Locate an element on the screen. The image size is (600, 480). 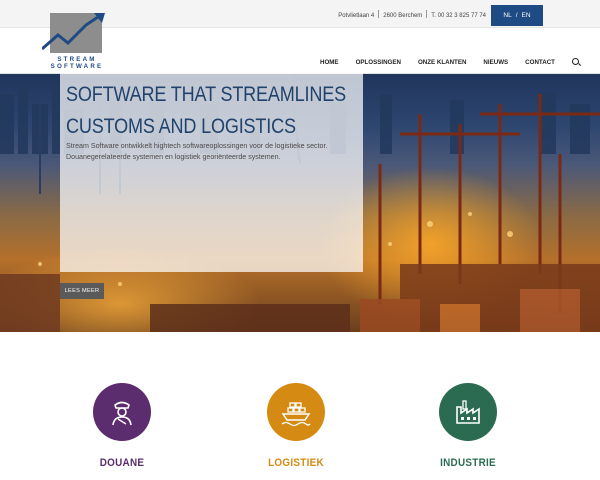
address: Potvlietlaan 4 is located at coordinates (356, 16).